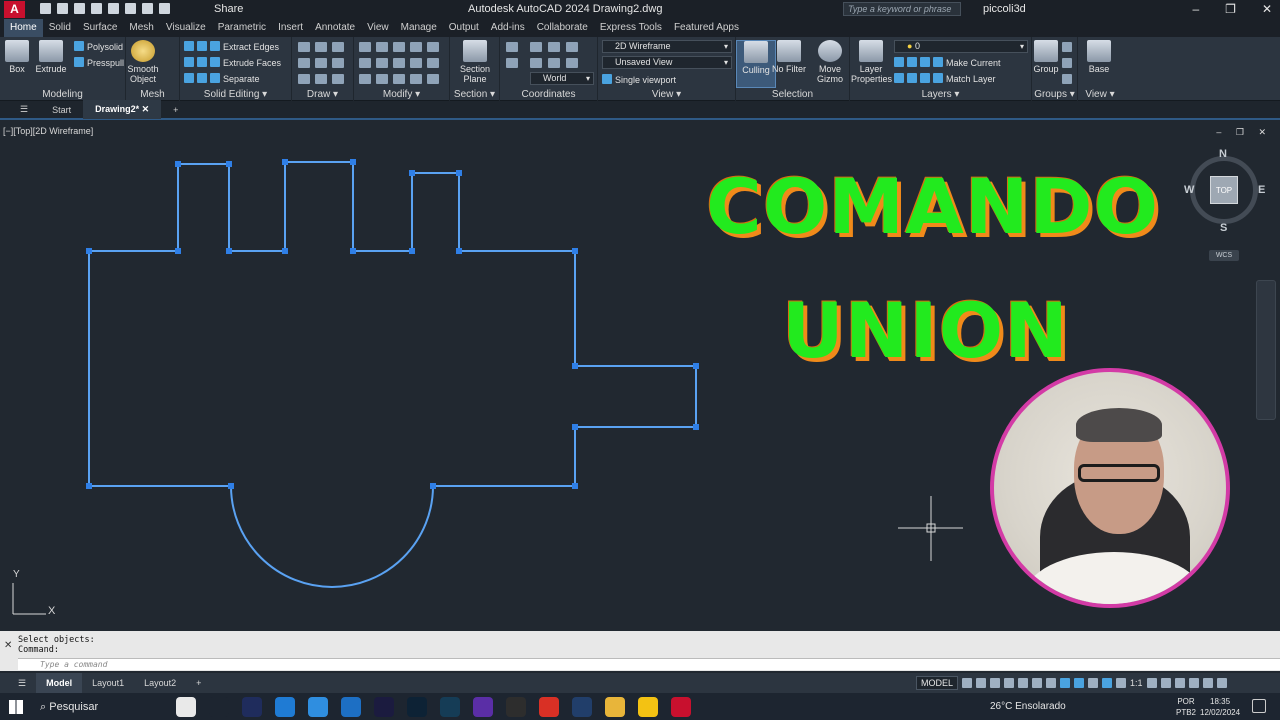 The height and width of the screenshot is (720, 1280). I want to click on save-icon, so click(79, 8).